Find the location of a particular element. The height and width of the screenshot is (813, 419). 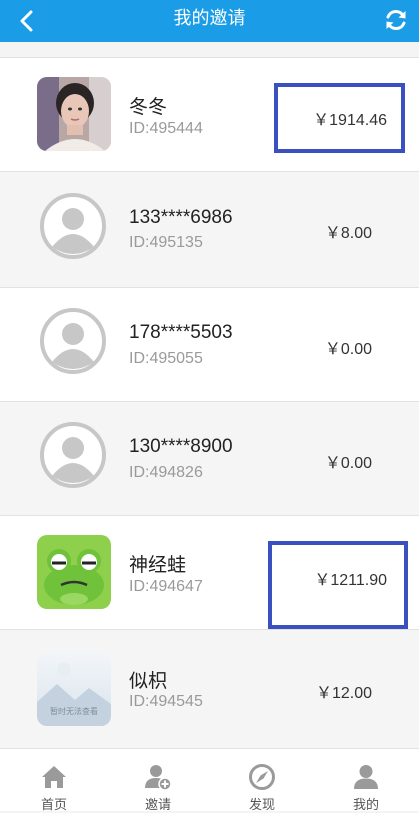

tab-home: 首页 is located at coordinates (54, 781).